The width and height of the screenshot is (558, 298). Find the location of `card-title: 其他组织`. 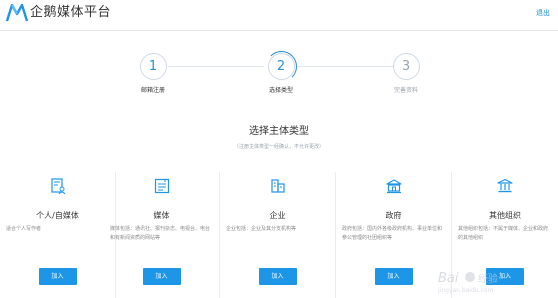

card-title: 其他组织 is located at coordinates (505, 215).